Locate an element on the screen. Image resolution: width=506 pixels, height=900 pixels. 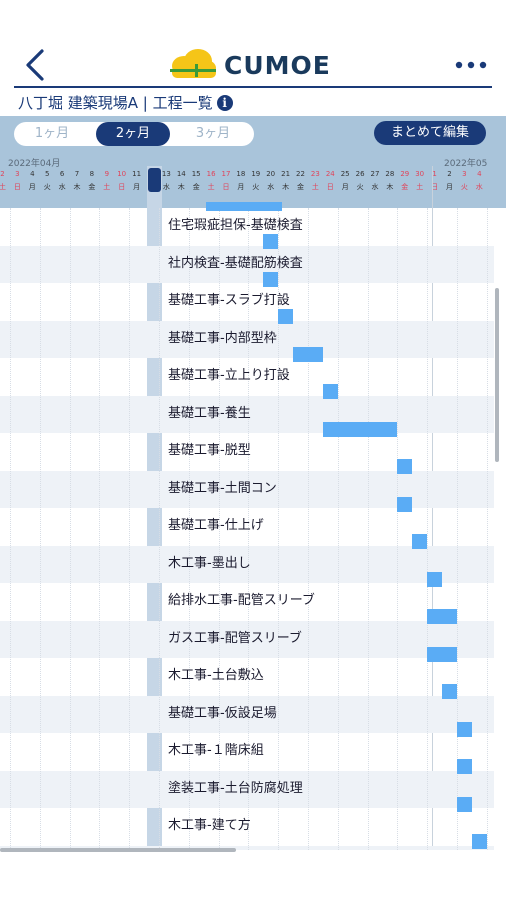
task-label: 基礎工事-養生 is located at coordinates (209, 411).